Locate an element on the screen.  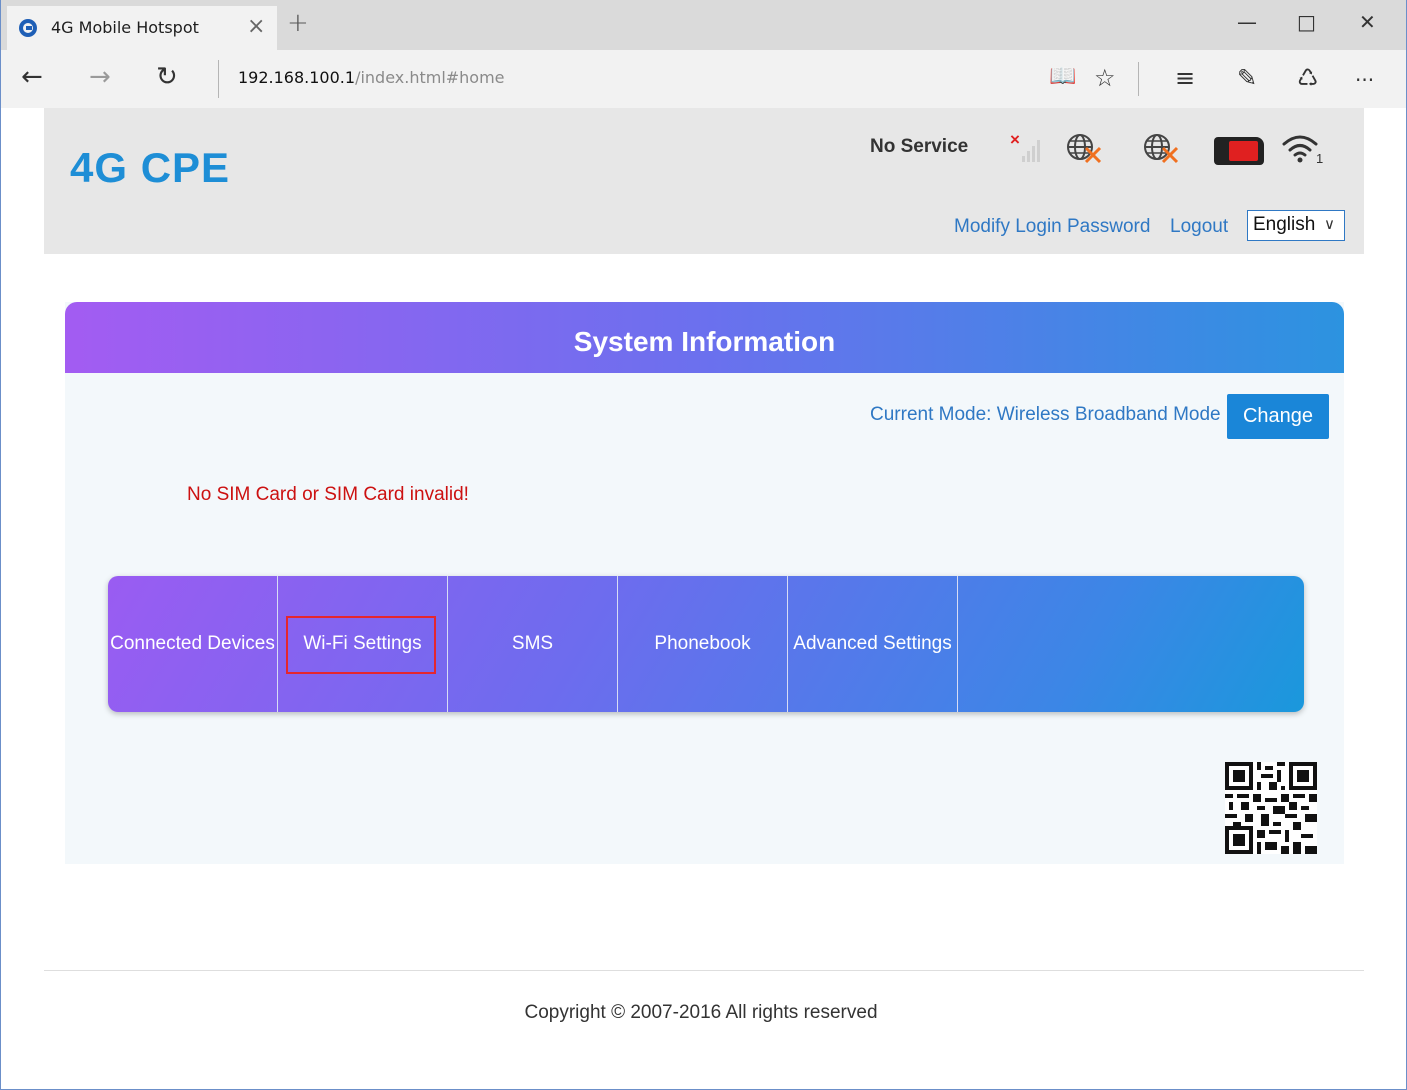
menu-advanced-settings: Advanced Settings is located at coordinates (873, 644).